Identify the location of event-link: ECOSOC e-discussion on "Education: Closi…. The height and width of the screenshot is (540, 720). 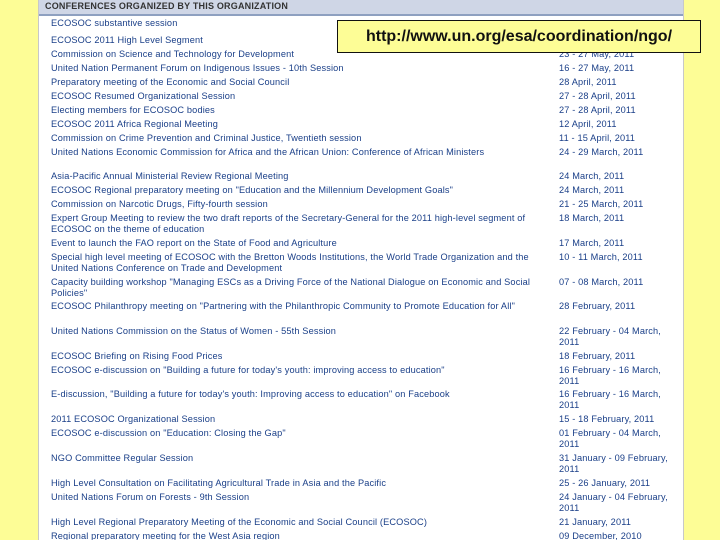
(303, 433).